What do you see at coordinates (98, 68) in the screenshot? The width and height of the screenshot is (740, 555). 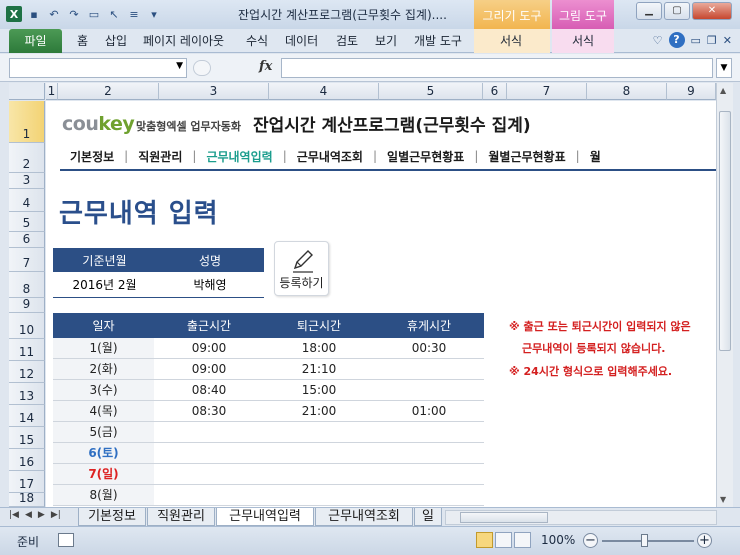 I see `name-box: ▼` at bounding box center [98, 68].